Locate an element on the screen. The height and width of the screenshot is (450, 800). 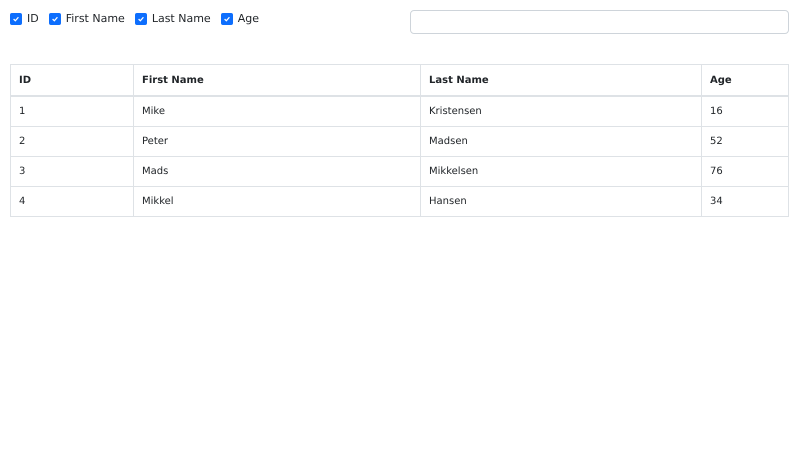
table-cell: 34 is located at coordinates (745, 201).